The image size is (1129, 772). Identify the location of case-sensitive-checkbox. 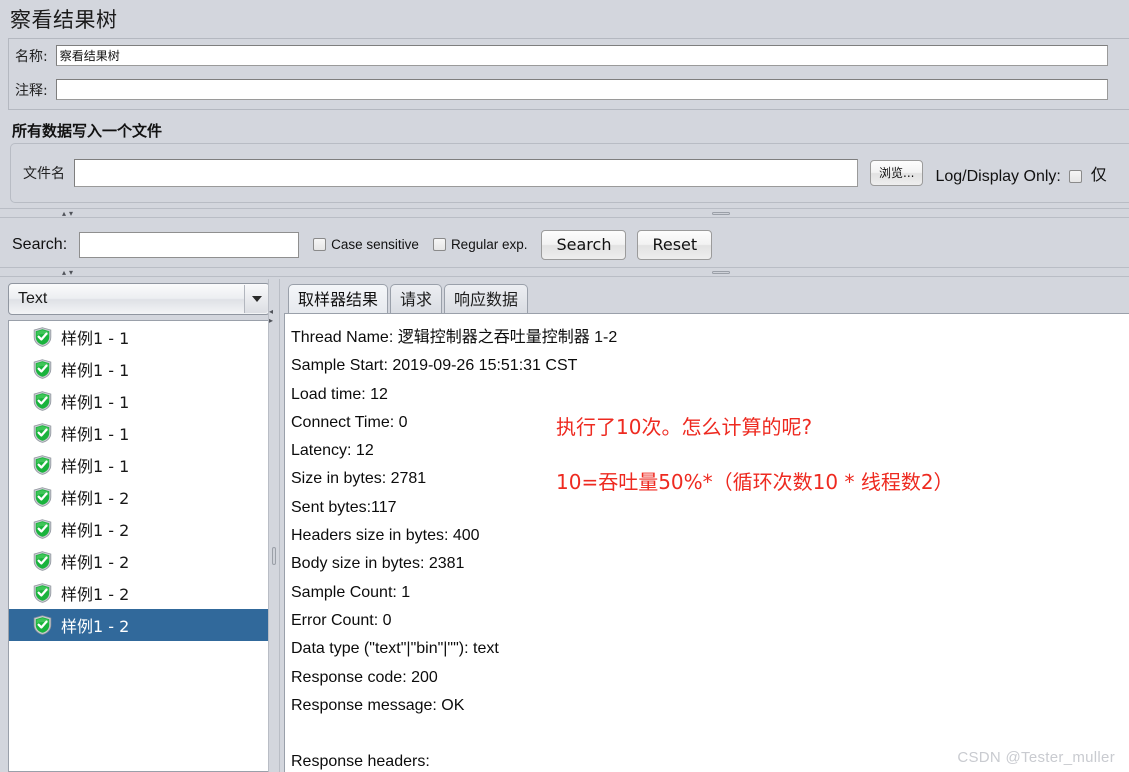
(320, 244).